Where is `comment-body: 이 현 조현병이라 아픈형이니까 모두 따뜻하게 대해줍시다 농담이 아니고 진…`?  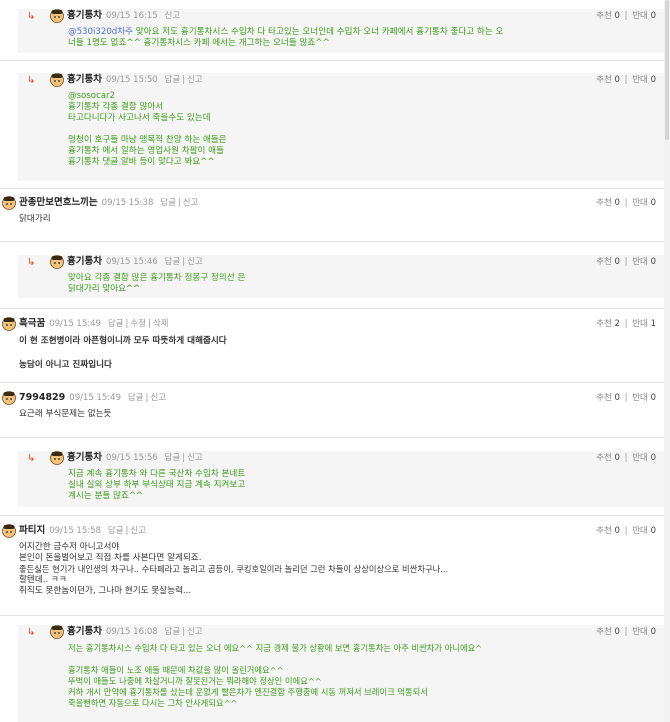
comment-body: 이 현 조현병이라 아픈형이니까 모두 따뜻하게 대해줍시다 농담이 아니고 진… is located at coordinates (123, 353).